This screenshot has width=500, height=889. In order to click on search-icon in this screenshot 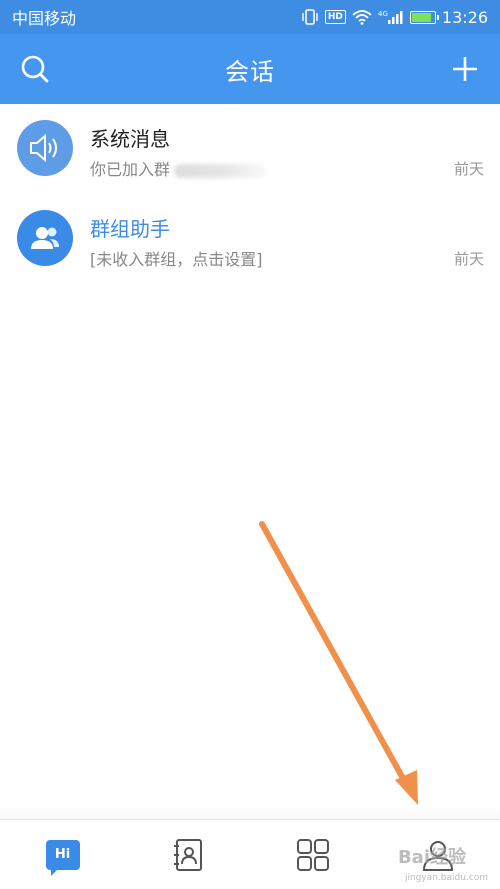, I will do `click(35, 69)`.